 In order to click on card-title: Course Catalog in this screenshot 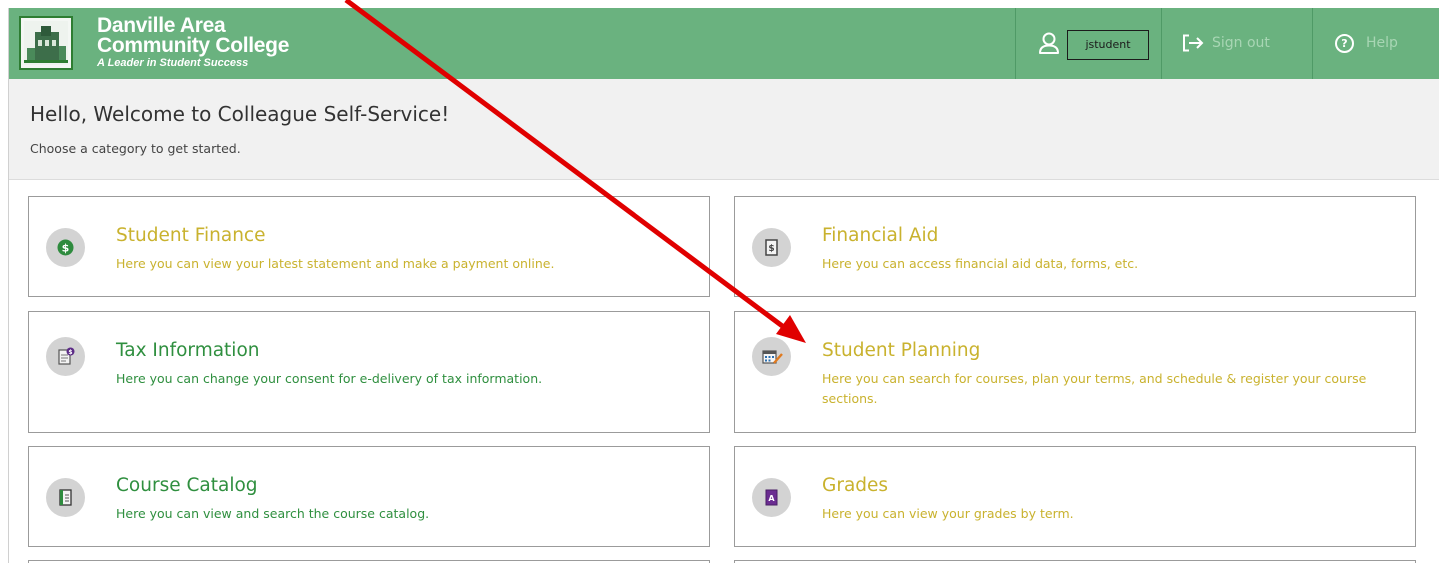, I will do `click(187, 486)`.